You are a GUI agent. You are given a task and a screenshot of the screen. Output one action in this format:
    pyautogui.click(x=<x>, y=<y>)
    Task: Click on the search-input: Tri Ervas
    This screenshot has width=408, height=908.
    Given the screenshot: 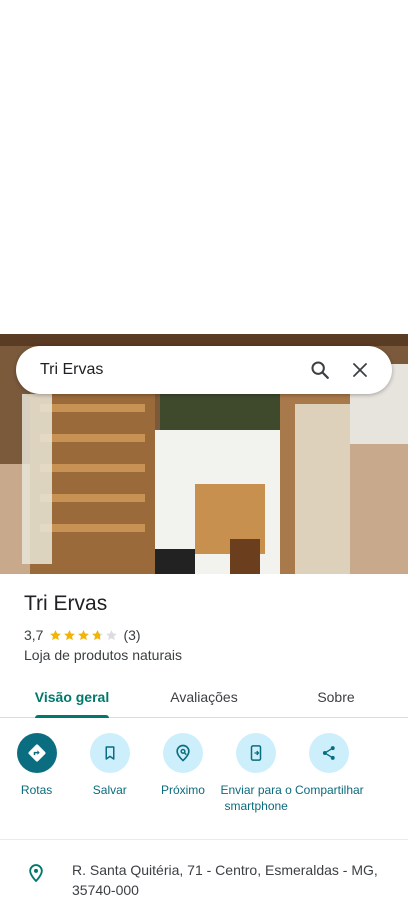 What is the action you would take?
    pyautogui.click(x=170, y=370)
    